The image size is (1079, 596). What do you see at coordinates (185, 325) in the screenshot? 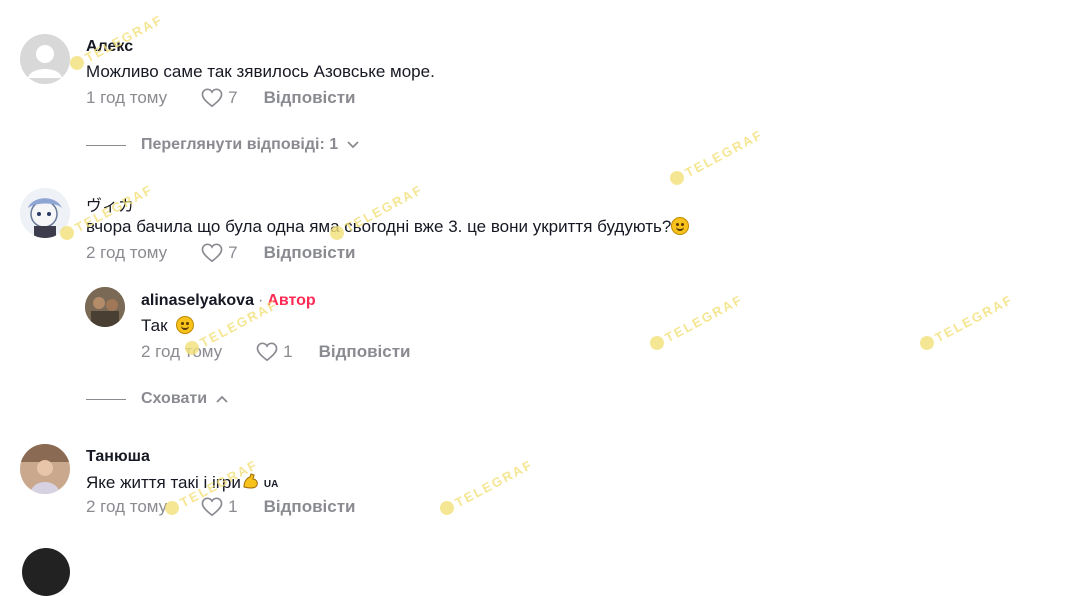
I see `grinning-emoji-icon` at bounding box center [185, 325].